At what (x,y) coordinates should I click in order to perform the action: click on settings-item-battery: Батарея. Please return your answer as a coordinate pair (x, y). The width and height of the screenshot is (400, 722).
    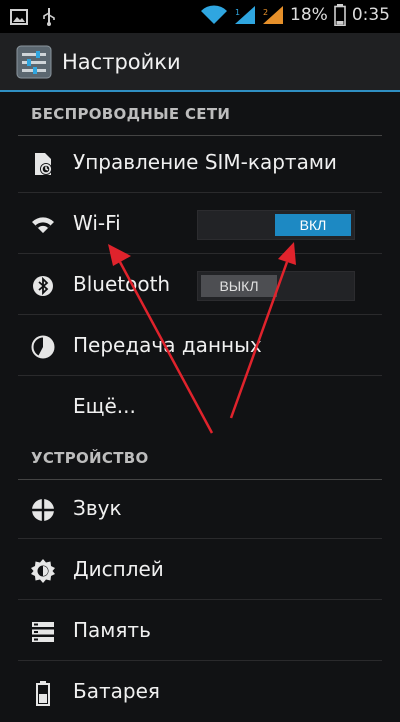
    Looking at the image, I should click on (200, 692).